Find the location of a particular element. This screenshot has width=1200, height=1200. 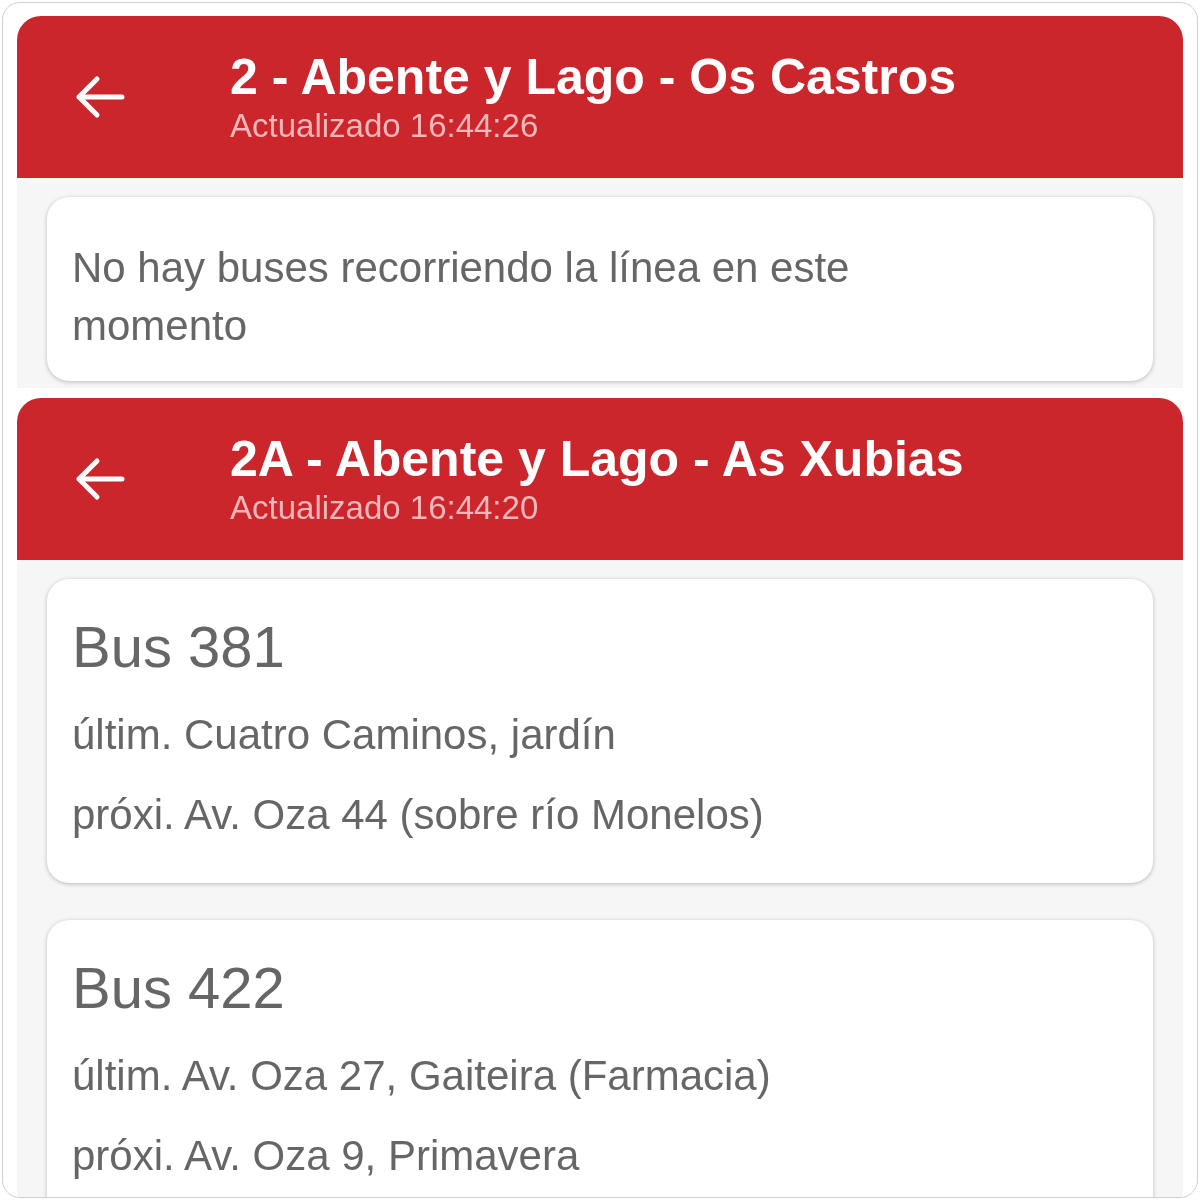

last-stop: últim. Cuatro Caminos, jardín is located at coordinates (344, 735).